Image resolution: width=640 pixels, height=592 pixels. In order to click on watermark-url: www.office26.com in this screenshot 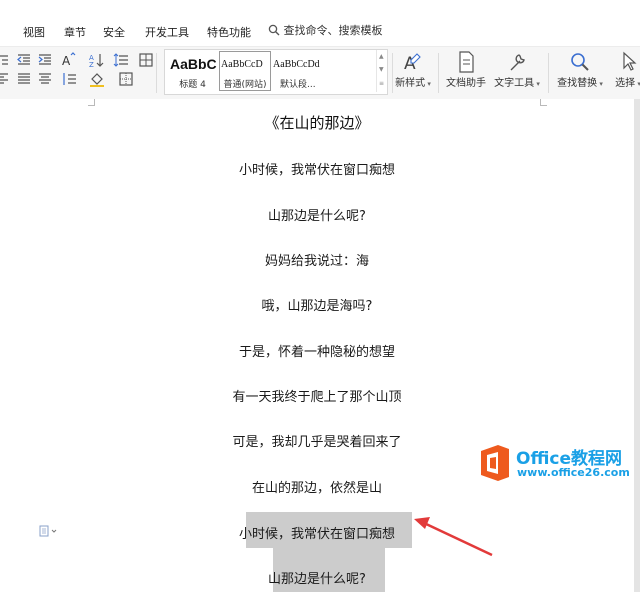, I will do `click(573, 472)`.